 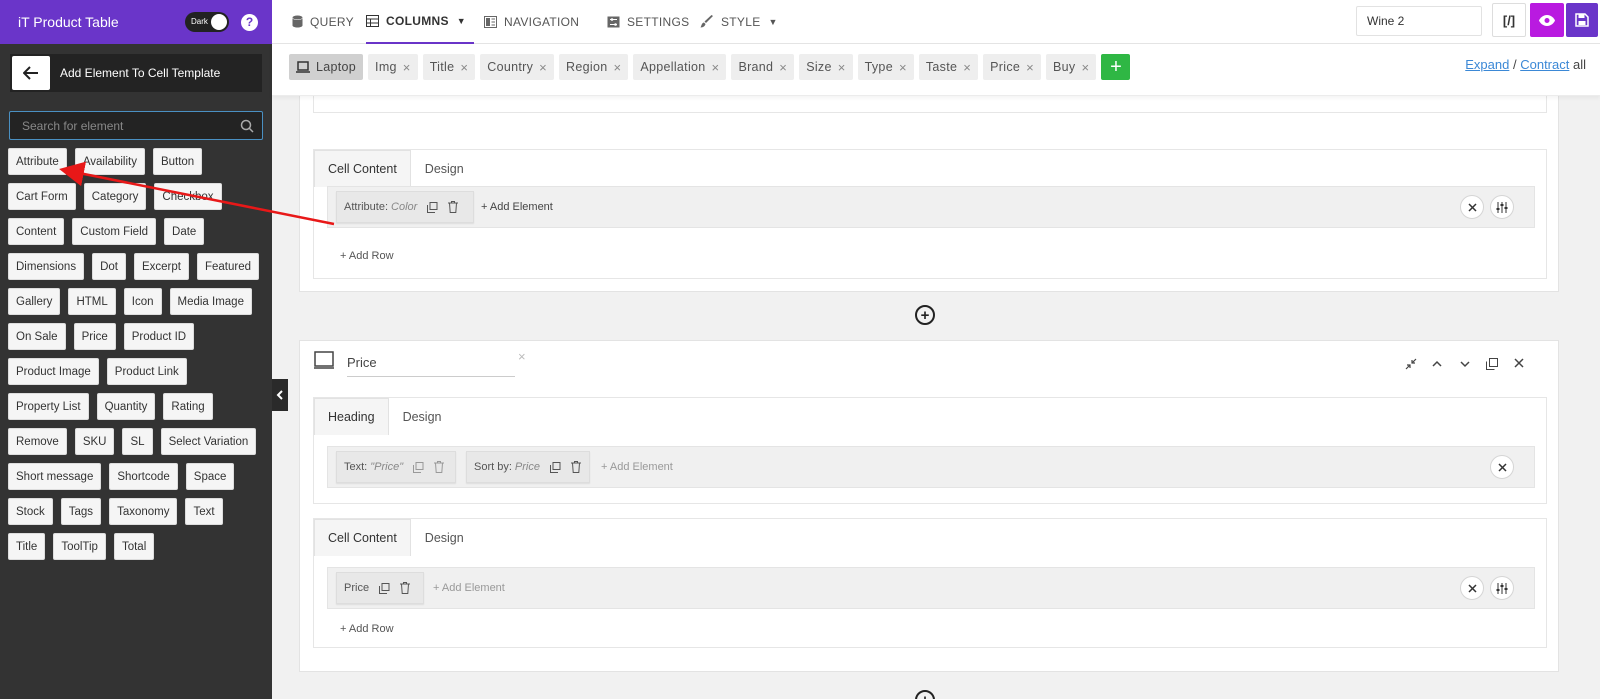 What do you see at coordinates (763, 67) in the screenshot?
I see `column-tab-brand: Brand ×` at bounding box center [763, 67].